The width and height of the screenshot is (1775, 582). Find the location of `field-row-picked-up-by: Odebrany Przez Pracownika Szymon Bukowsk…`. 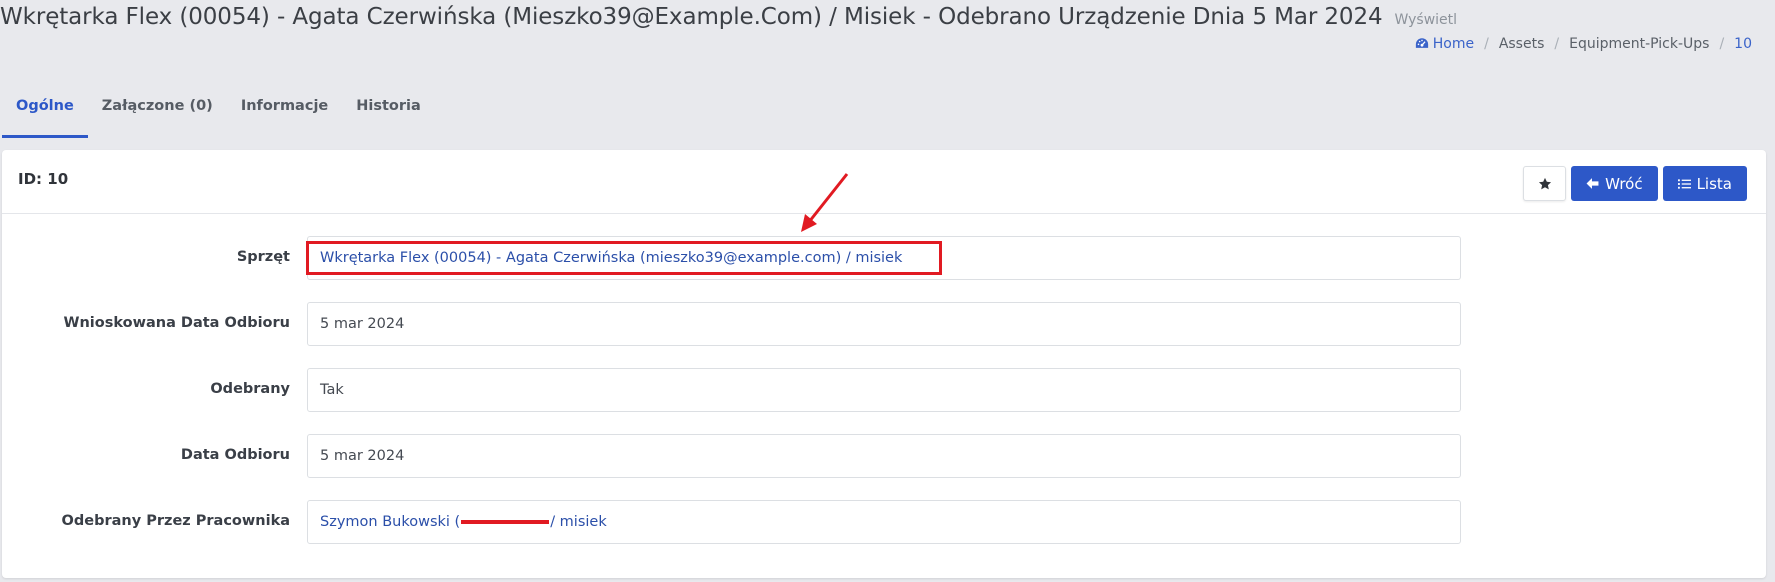

field-row-picked-up-by: Odebrany Przez Pracownika Szymon Bukowsk… is located at coordinates (884, 533).